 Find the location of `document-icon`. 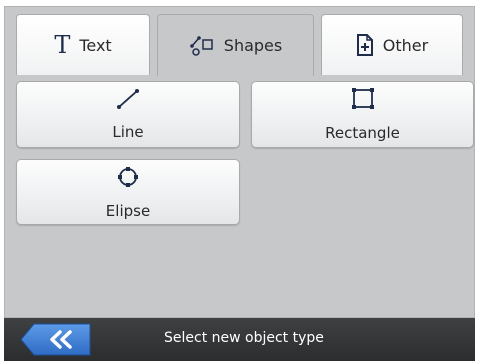

document-icon is located at coordinates (365, 45).